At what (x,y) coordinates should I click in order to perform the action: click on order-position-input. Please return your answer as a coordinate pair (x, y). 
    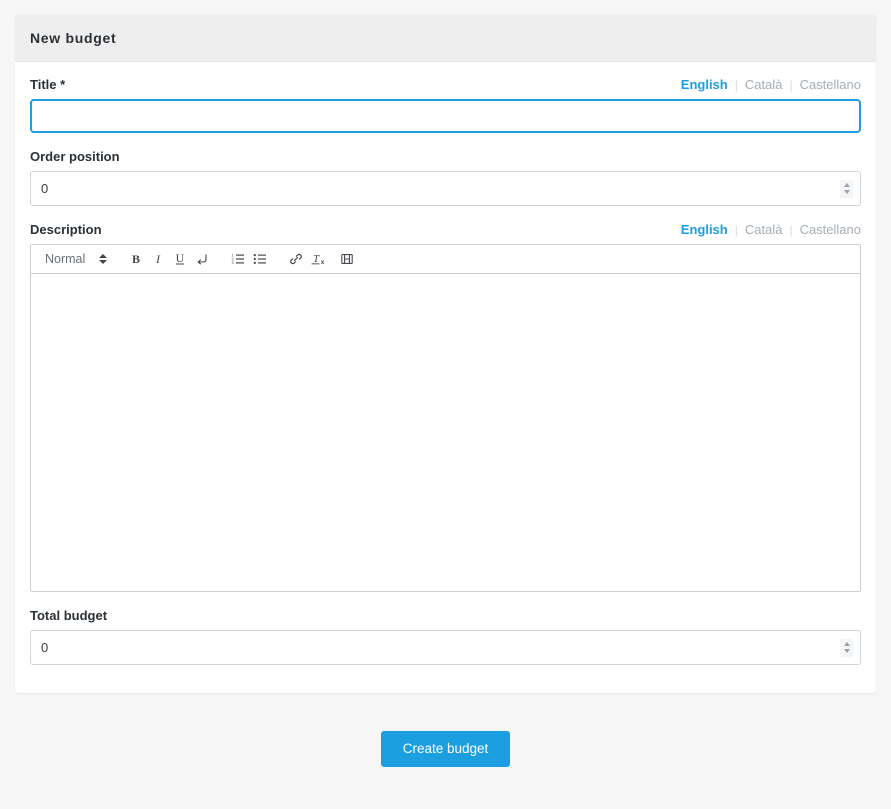
    Looking at the image, I should click on (445, 188).